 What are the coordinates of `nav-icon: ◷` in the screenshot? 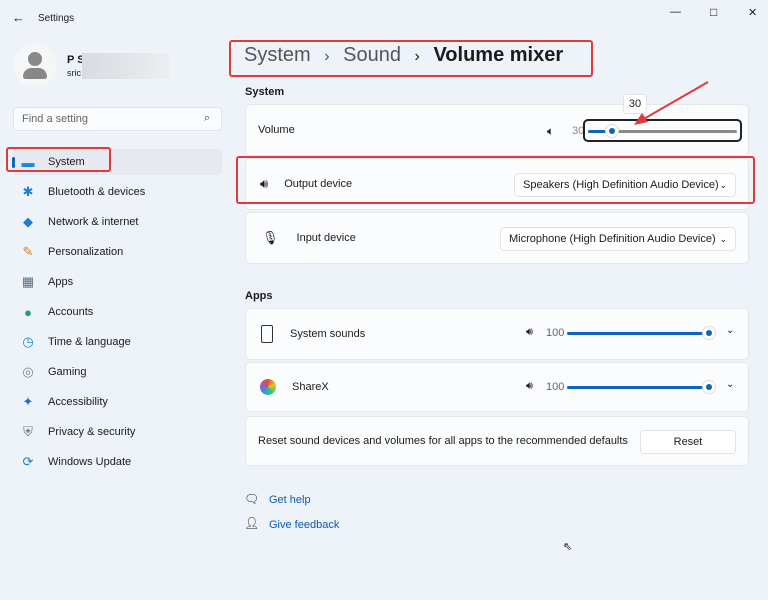 It's located at (28, 341).